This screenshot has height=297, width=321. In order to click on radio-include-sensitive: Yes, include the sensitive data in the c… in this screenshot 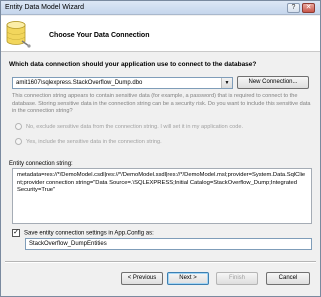, I will do `click(88, 141)`.